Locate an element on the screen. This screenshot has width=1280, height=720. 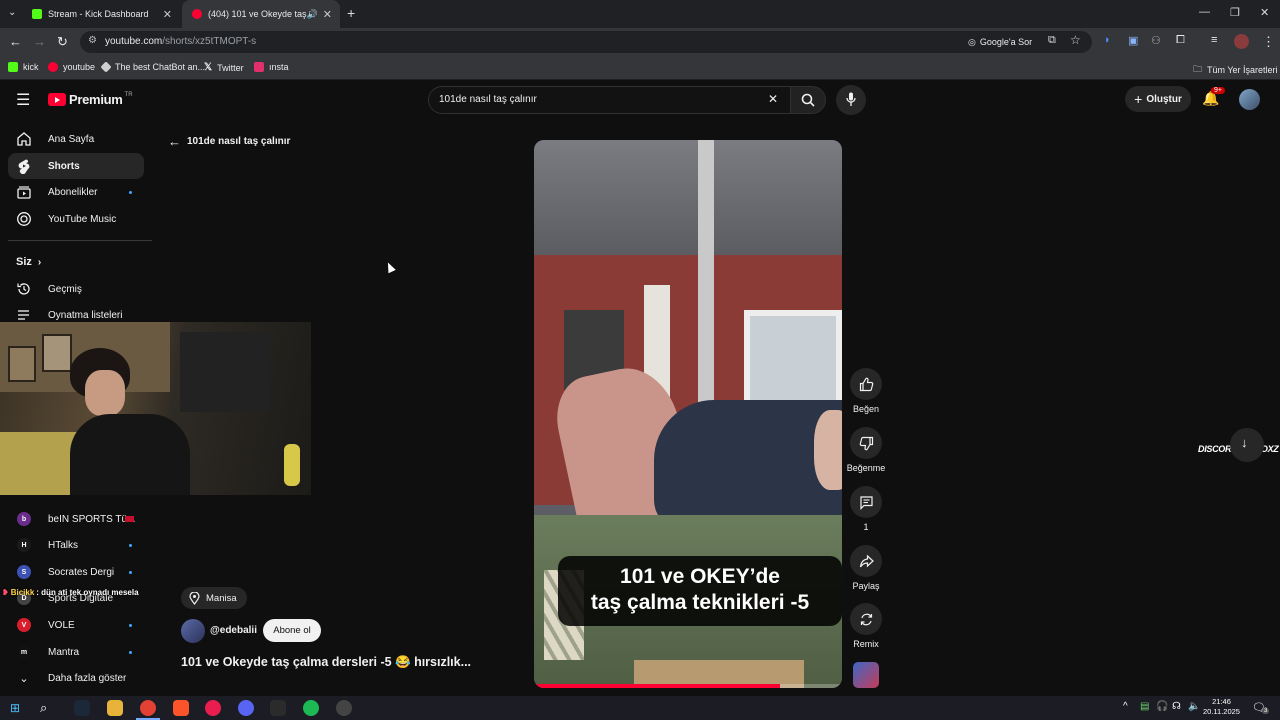
remix-button: Remix is located at coordinates (866, 626).